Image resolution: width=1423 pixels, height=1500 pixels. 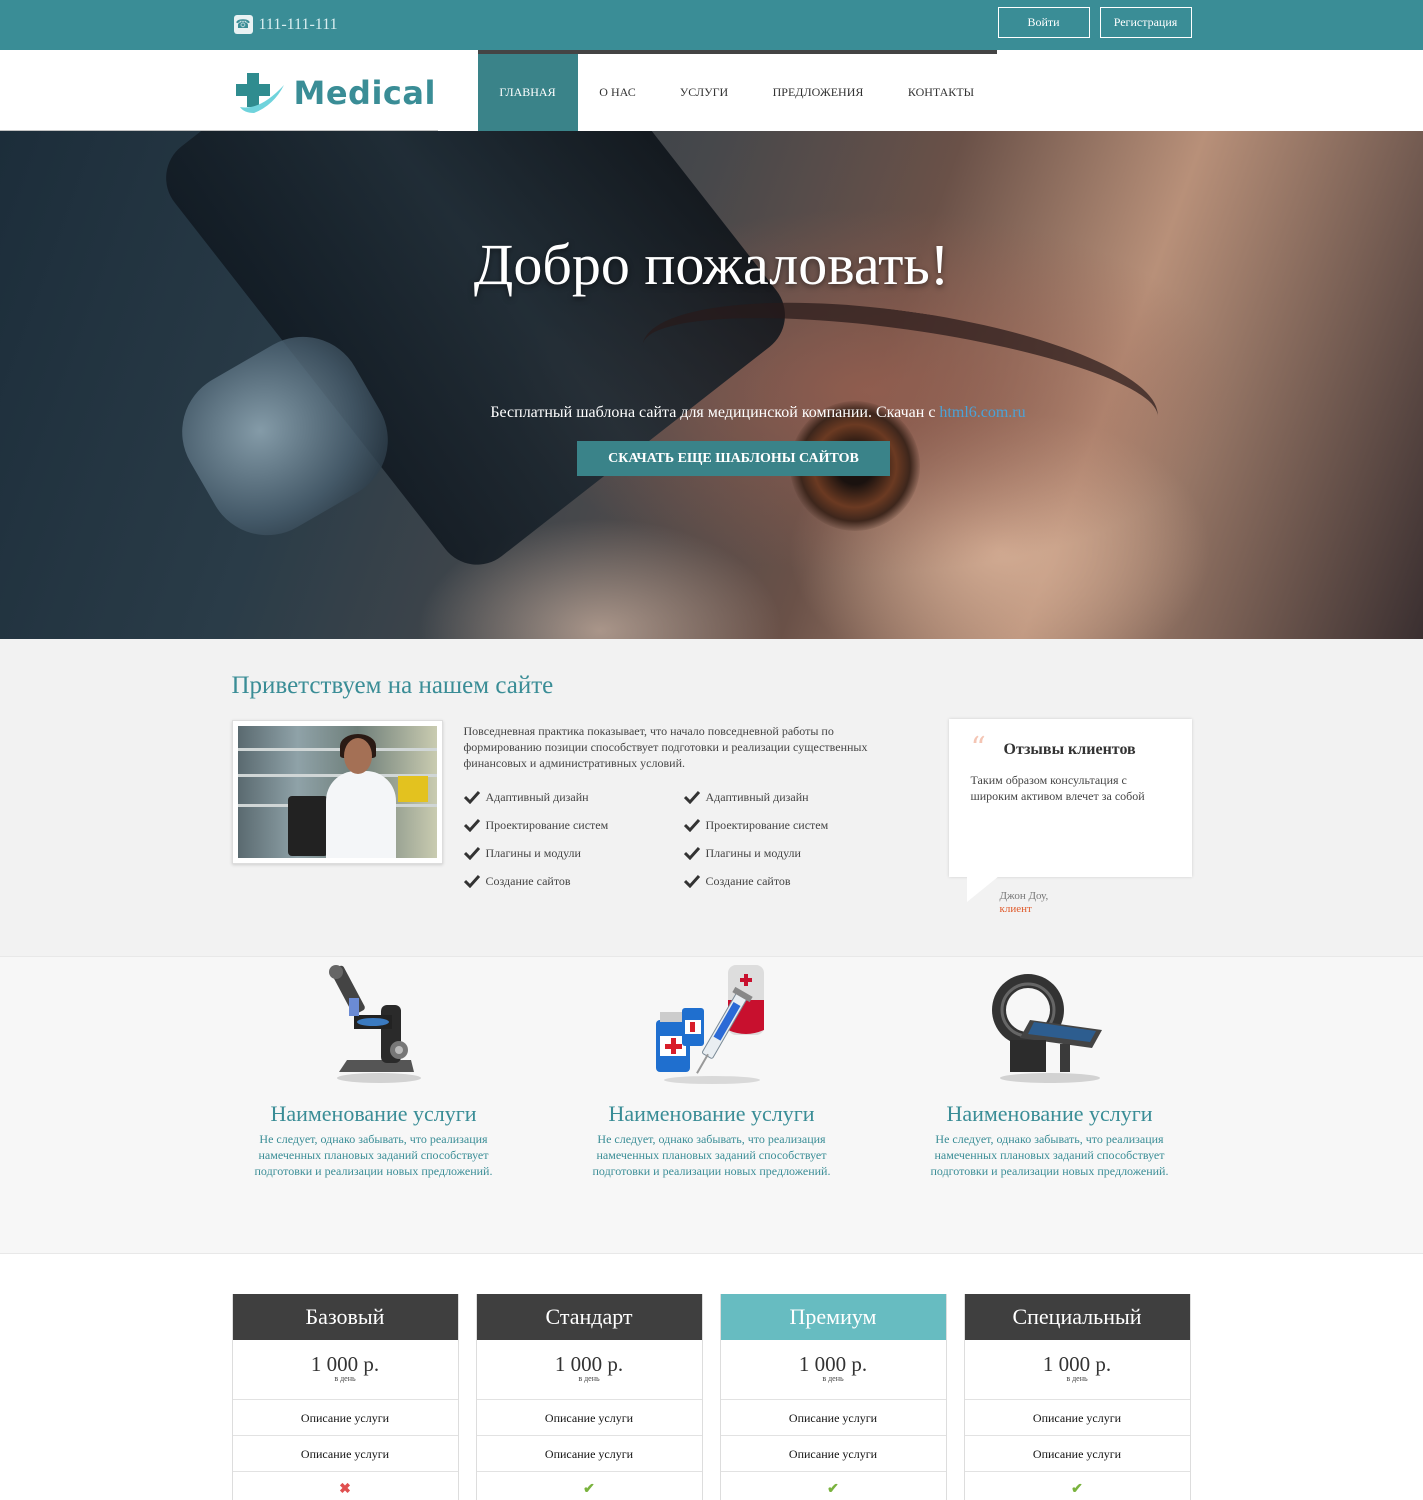 I want to click on logo: Medical, so click(x=335, y=93).